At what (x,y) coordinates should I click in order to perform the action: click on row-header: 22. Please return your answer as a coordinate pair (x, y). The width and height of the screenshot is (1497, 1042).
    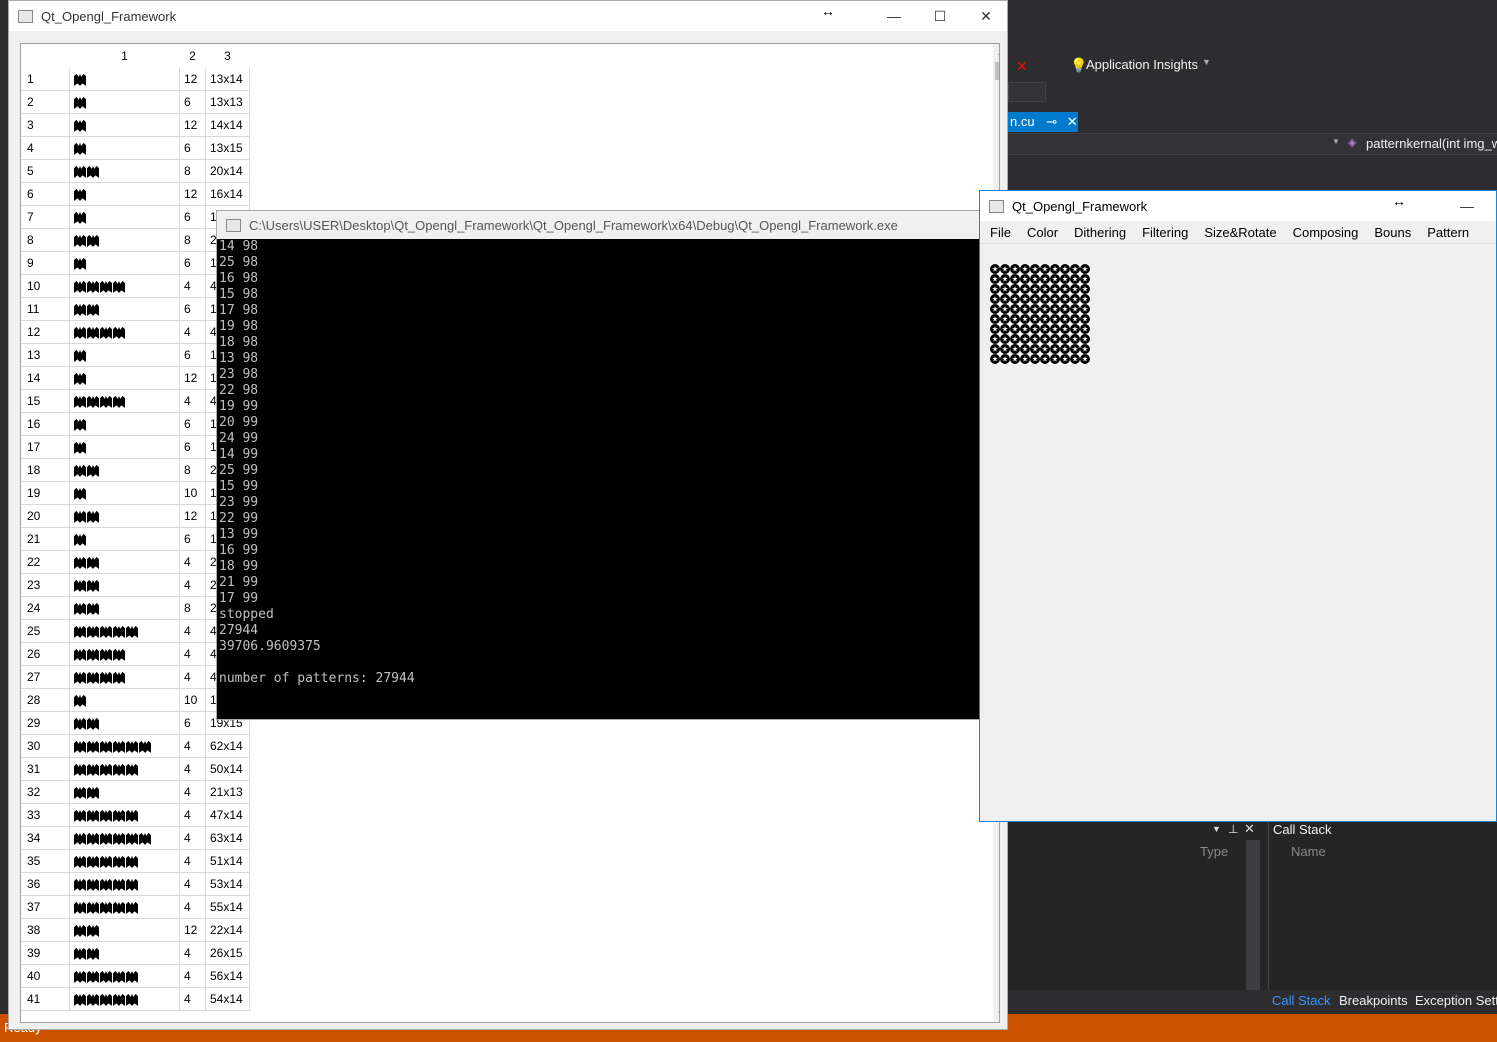
    Looking at the image, I should click on (45, 562).